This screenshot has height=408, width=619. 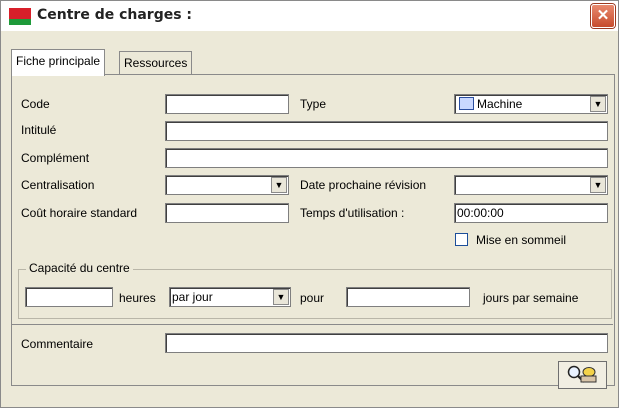 I want to click on per-select-value: par jour, so click(x=192, y=297).